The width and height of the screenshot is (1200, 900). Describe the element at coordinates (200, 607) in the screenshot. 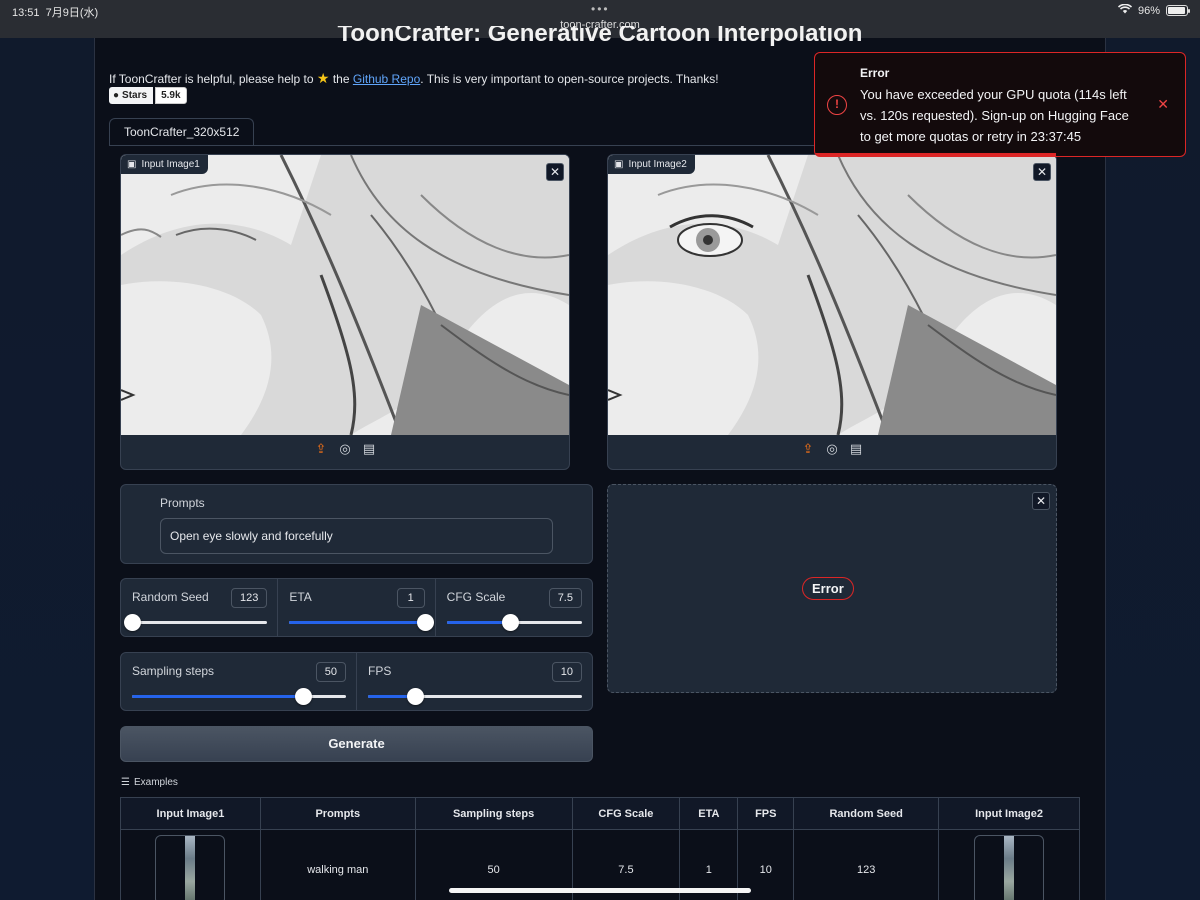

I see `random-seed-slider: Random Seed 123` at that location.